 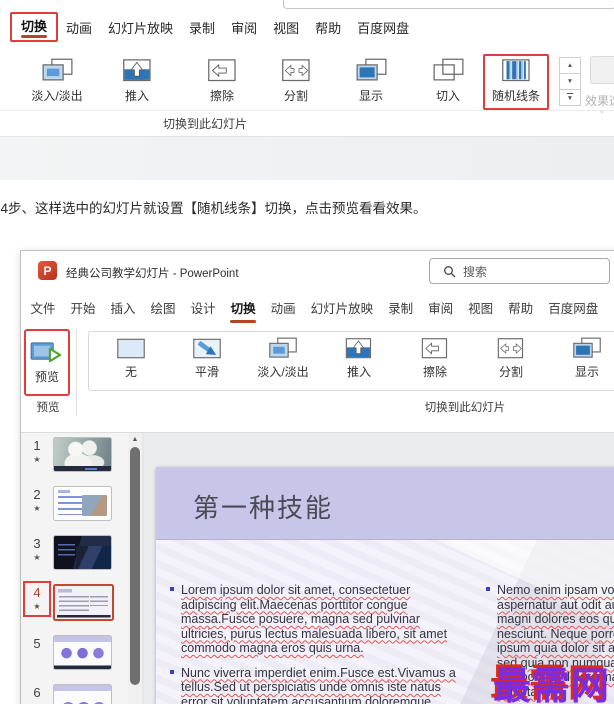 What do you see at coordinates (206, 372) in the screenshot?
I see `transition-label: 平滑` at bounding box center [206, 372].